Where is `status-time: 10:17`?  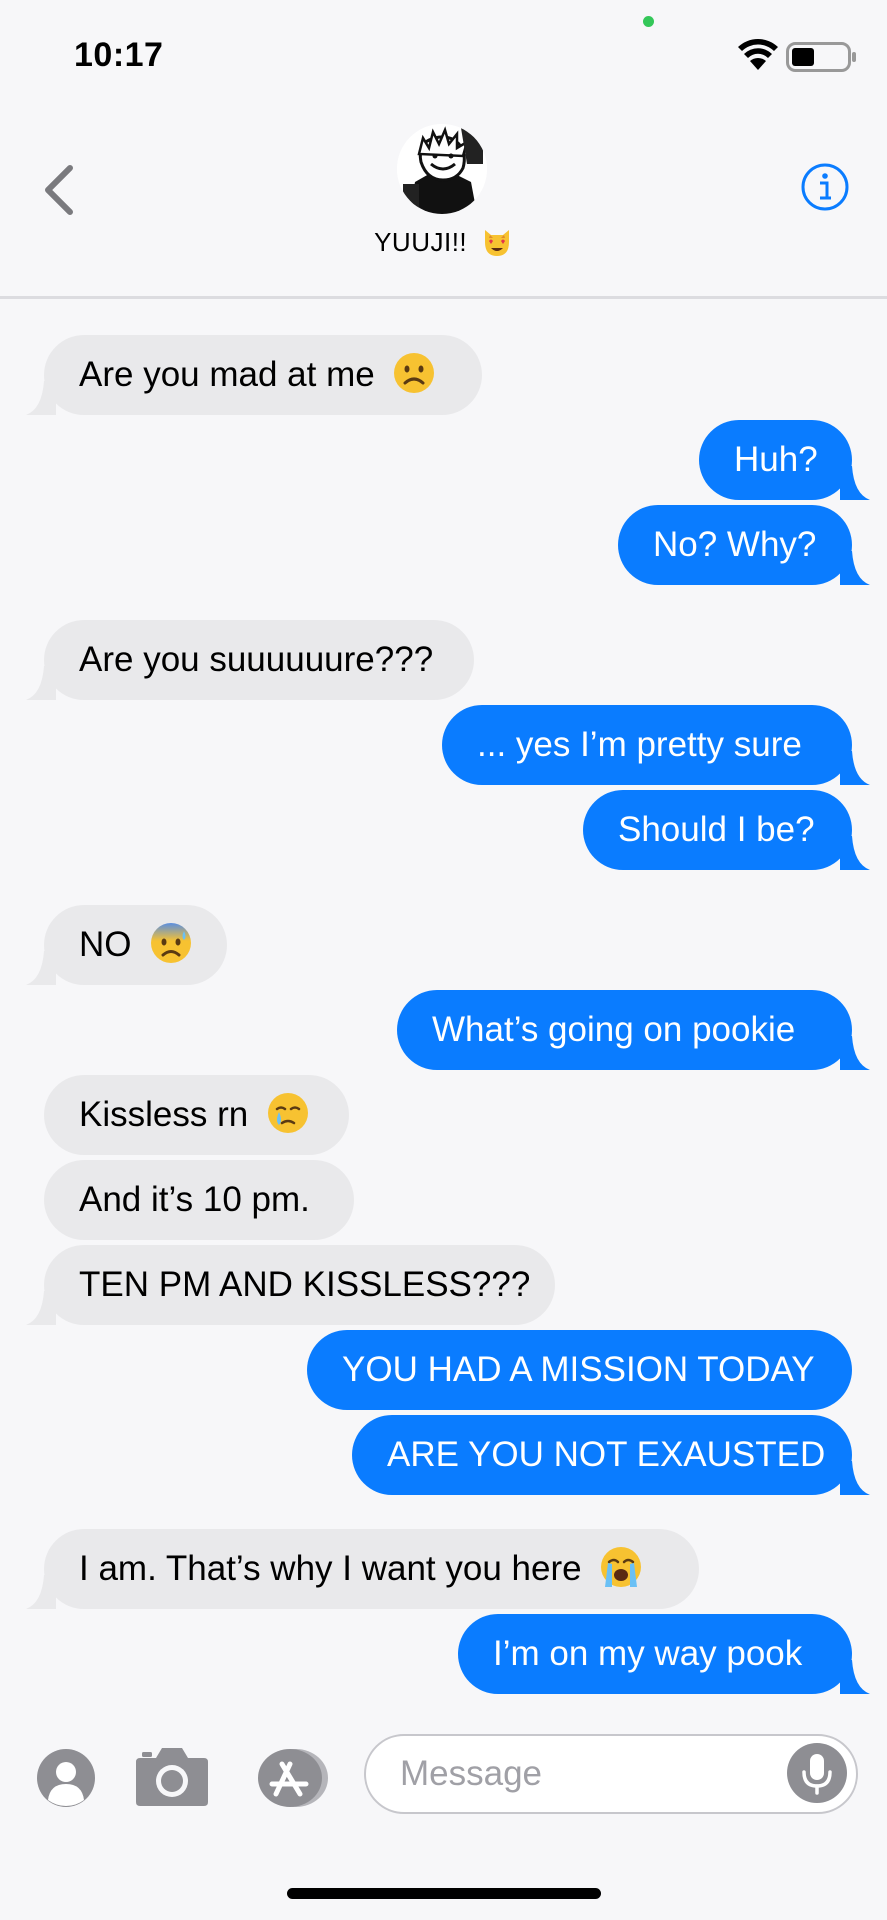
status-time: 10:17 is located at coordinates (119, 55).